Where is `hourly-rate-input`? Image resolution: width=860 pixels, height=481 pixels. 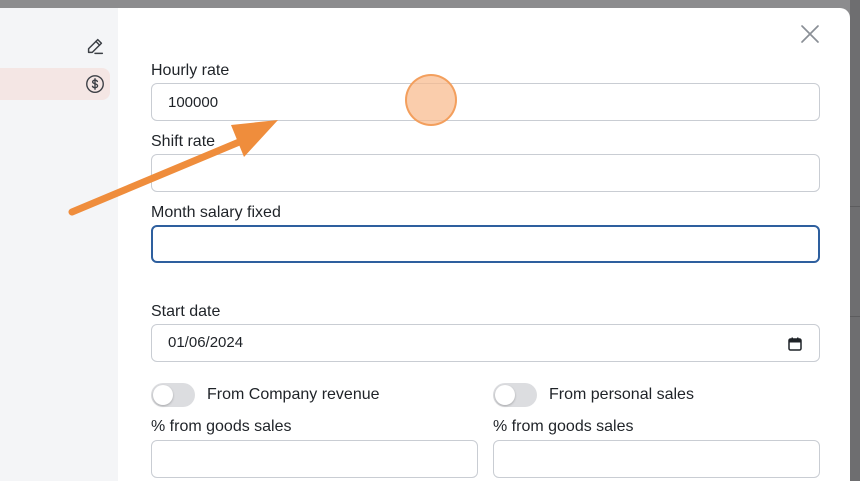 hourly-rate-input is located at coordinates (485, 102).